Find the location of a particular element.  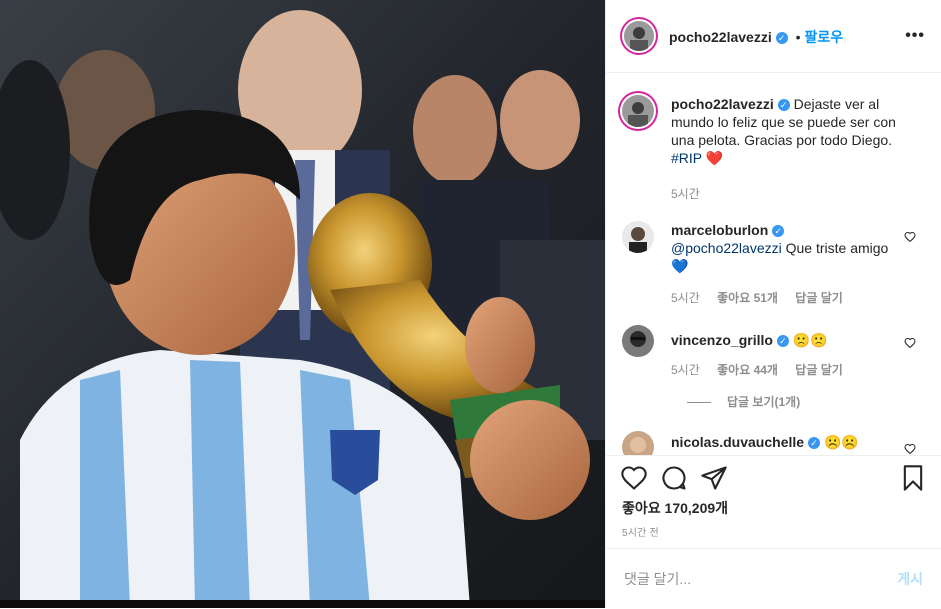

likes-count: 좋아요 170,209개 is located at coordinates (675, 508).